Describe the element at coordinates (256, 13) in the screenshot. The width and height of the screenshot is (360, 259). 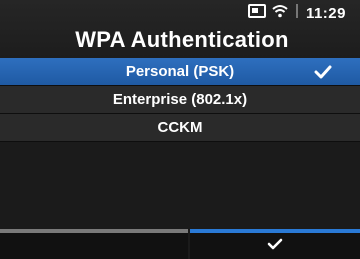
I see `sd-card-icon` at that location.